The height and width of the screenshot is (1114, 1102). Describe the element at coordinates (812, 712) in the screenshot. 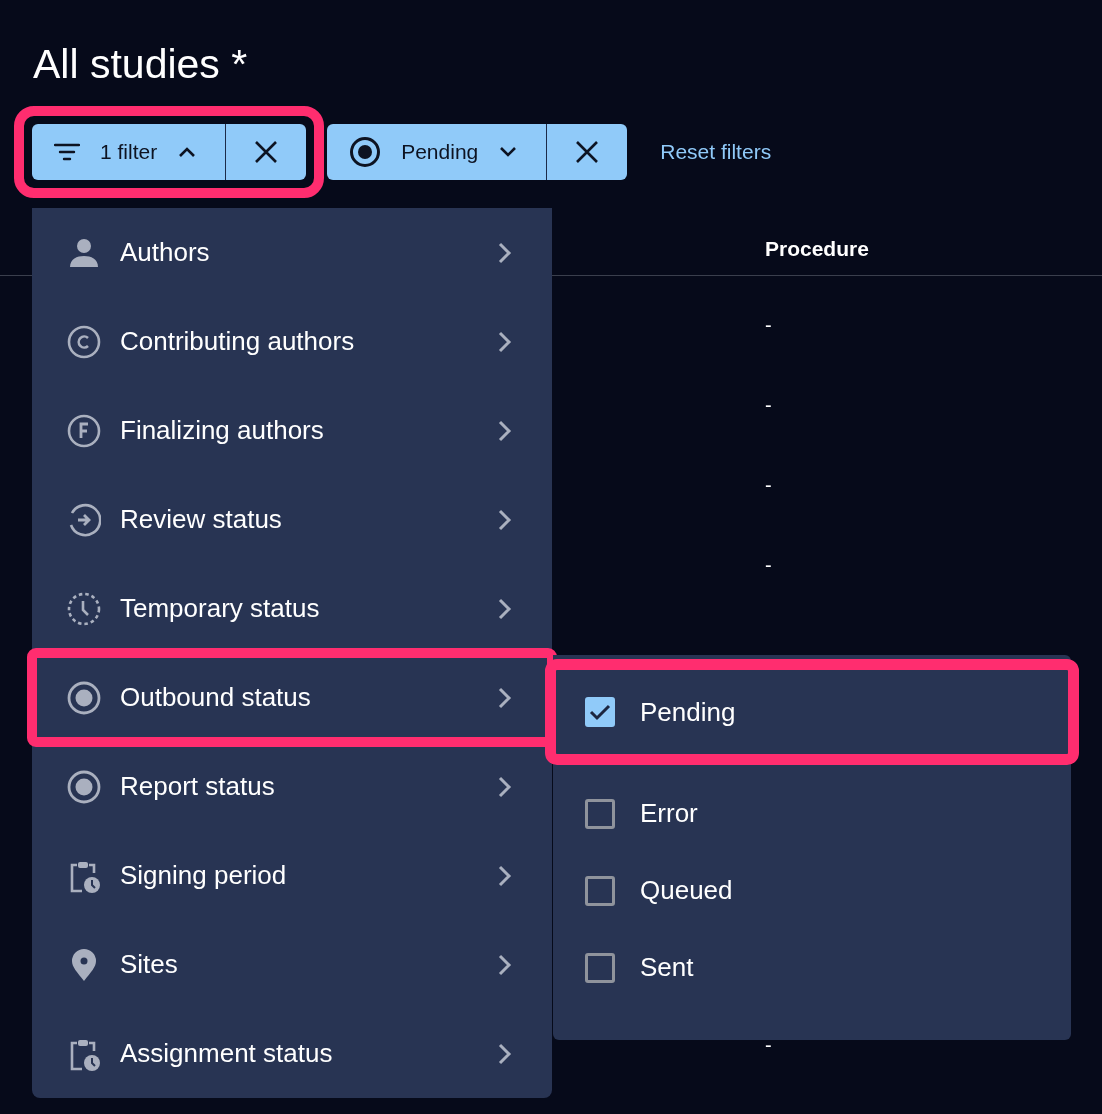

I see `option-item: Pending` at that location.